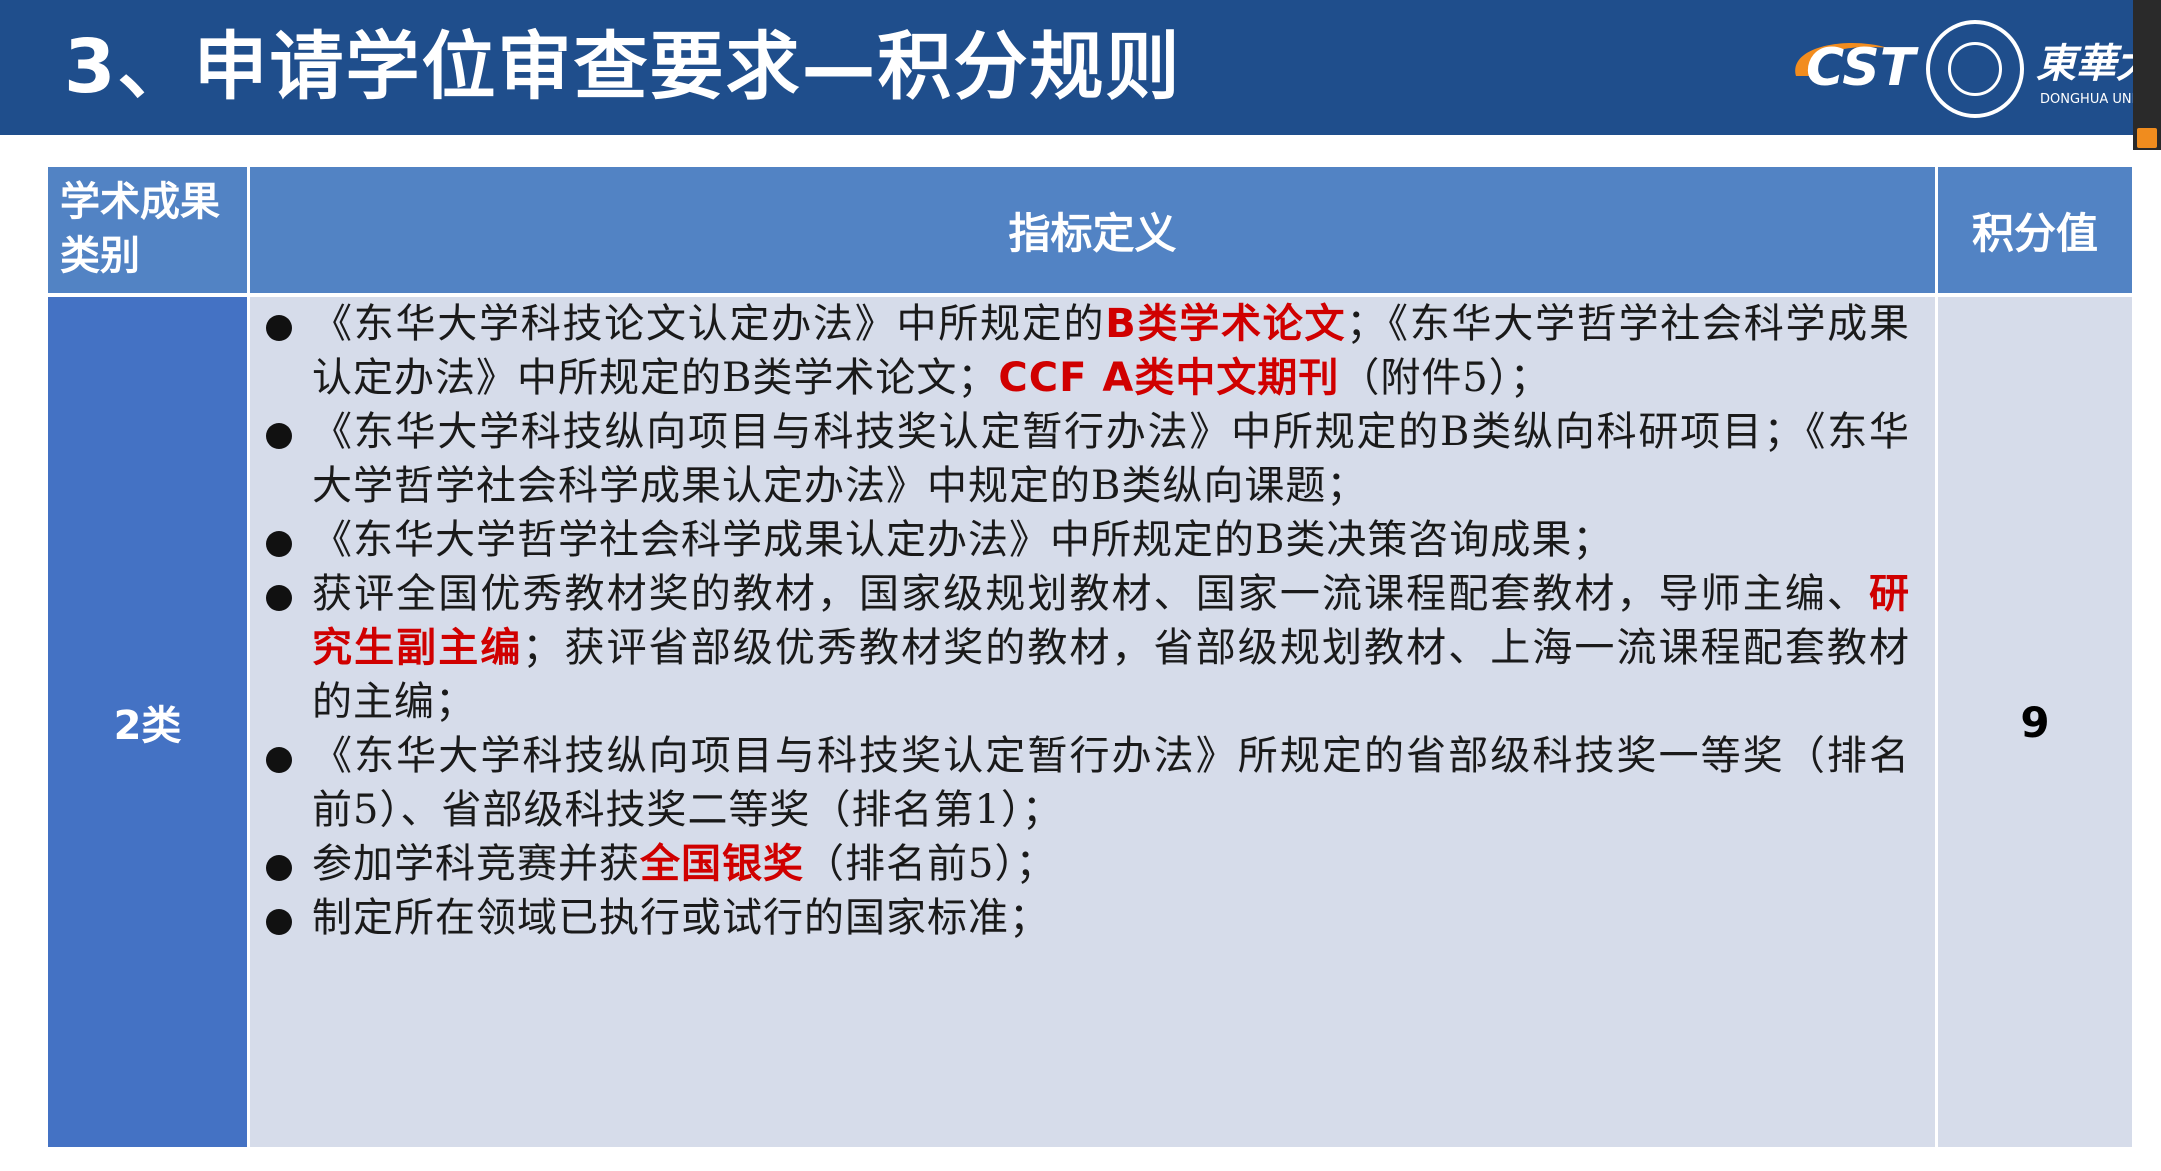 This screenshot has height=1171, width=2161. I want to click on highlight-text: B类学术论文, so click(1226, 324).